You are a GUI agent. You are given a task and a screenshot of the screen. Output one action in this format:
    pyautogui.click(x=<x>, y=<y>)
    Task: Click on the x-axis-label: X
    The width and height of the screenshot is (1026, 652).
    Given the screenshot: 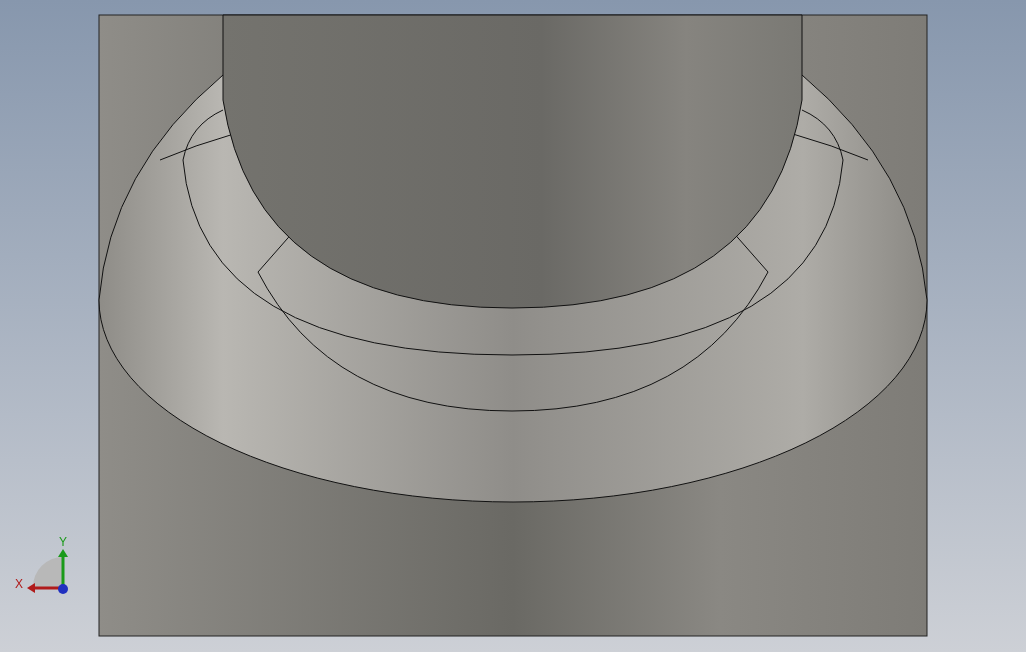 What is the action you would take?
    pyautogui.click(x=19, y=584)
    